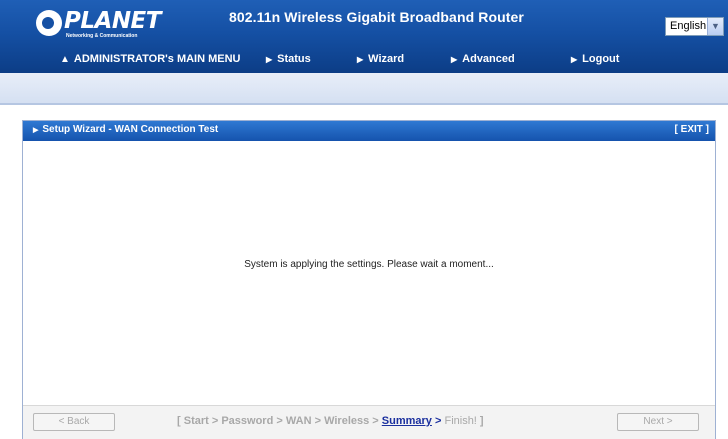 This screenshot has width=728, height=439. What do you see at coordinates (658, 422) in the screenshot?
I see `next-button: Next >` at bounding box center [658, 422].